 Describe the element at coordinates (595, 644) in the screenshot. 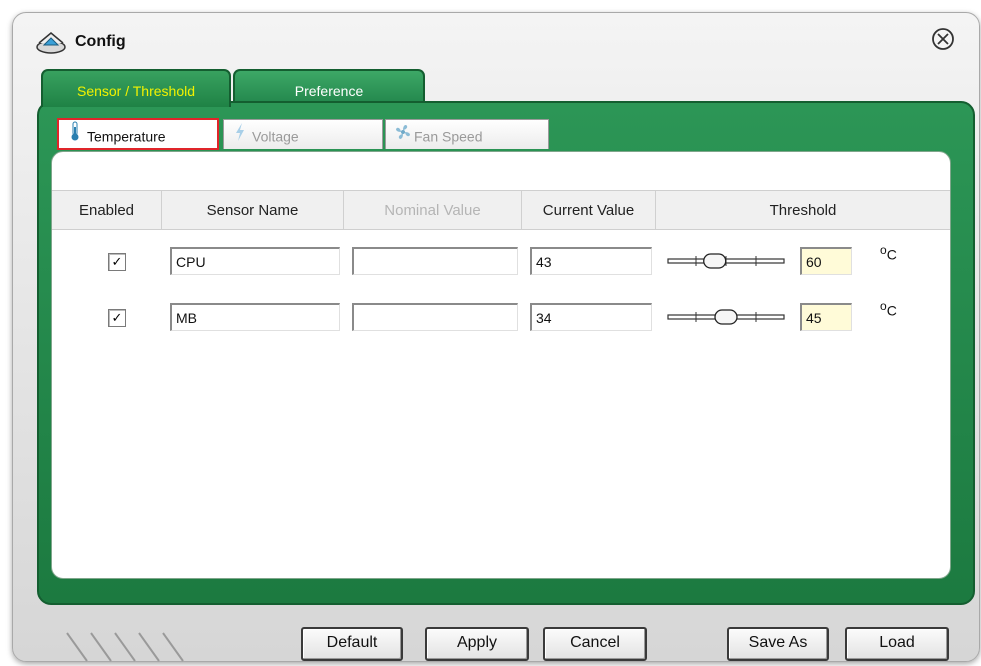

I see `cancel-button: Cancel` at that location.